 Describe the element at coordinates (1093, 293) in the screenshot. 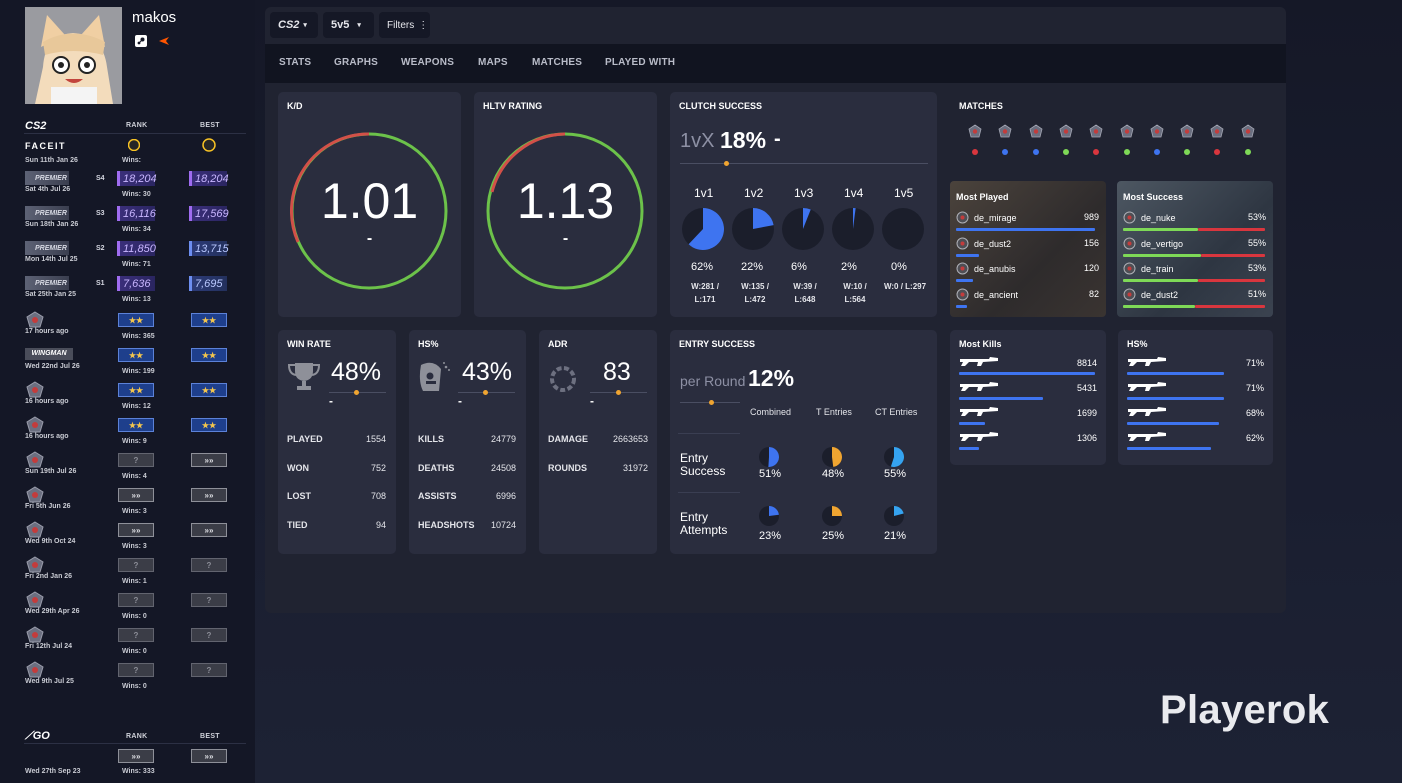

I see `map-value: 82` at that location.